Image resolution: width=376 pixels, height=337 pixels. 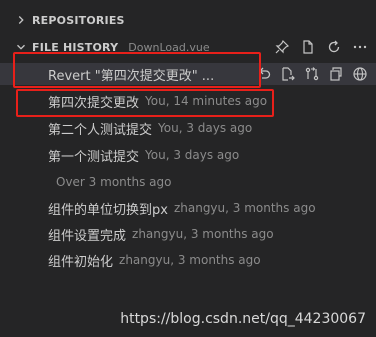 What do you see at coordinates (75, 47) in the screenshot?
I see `file-history-label: FILE HISTORY` at bounding box center [75, 47].